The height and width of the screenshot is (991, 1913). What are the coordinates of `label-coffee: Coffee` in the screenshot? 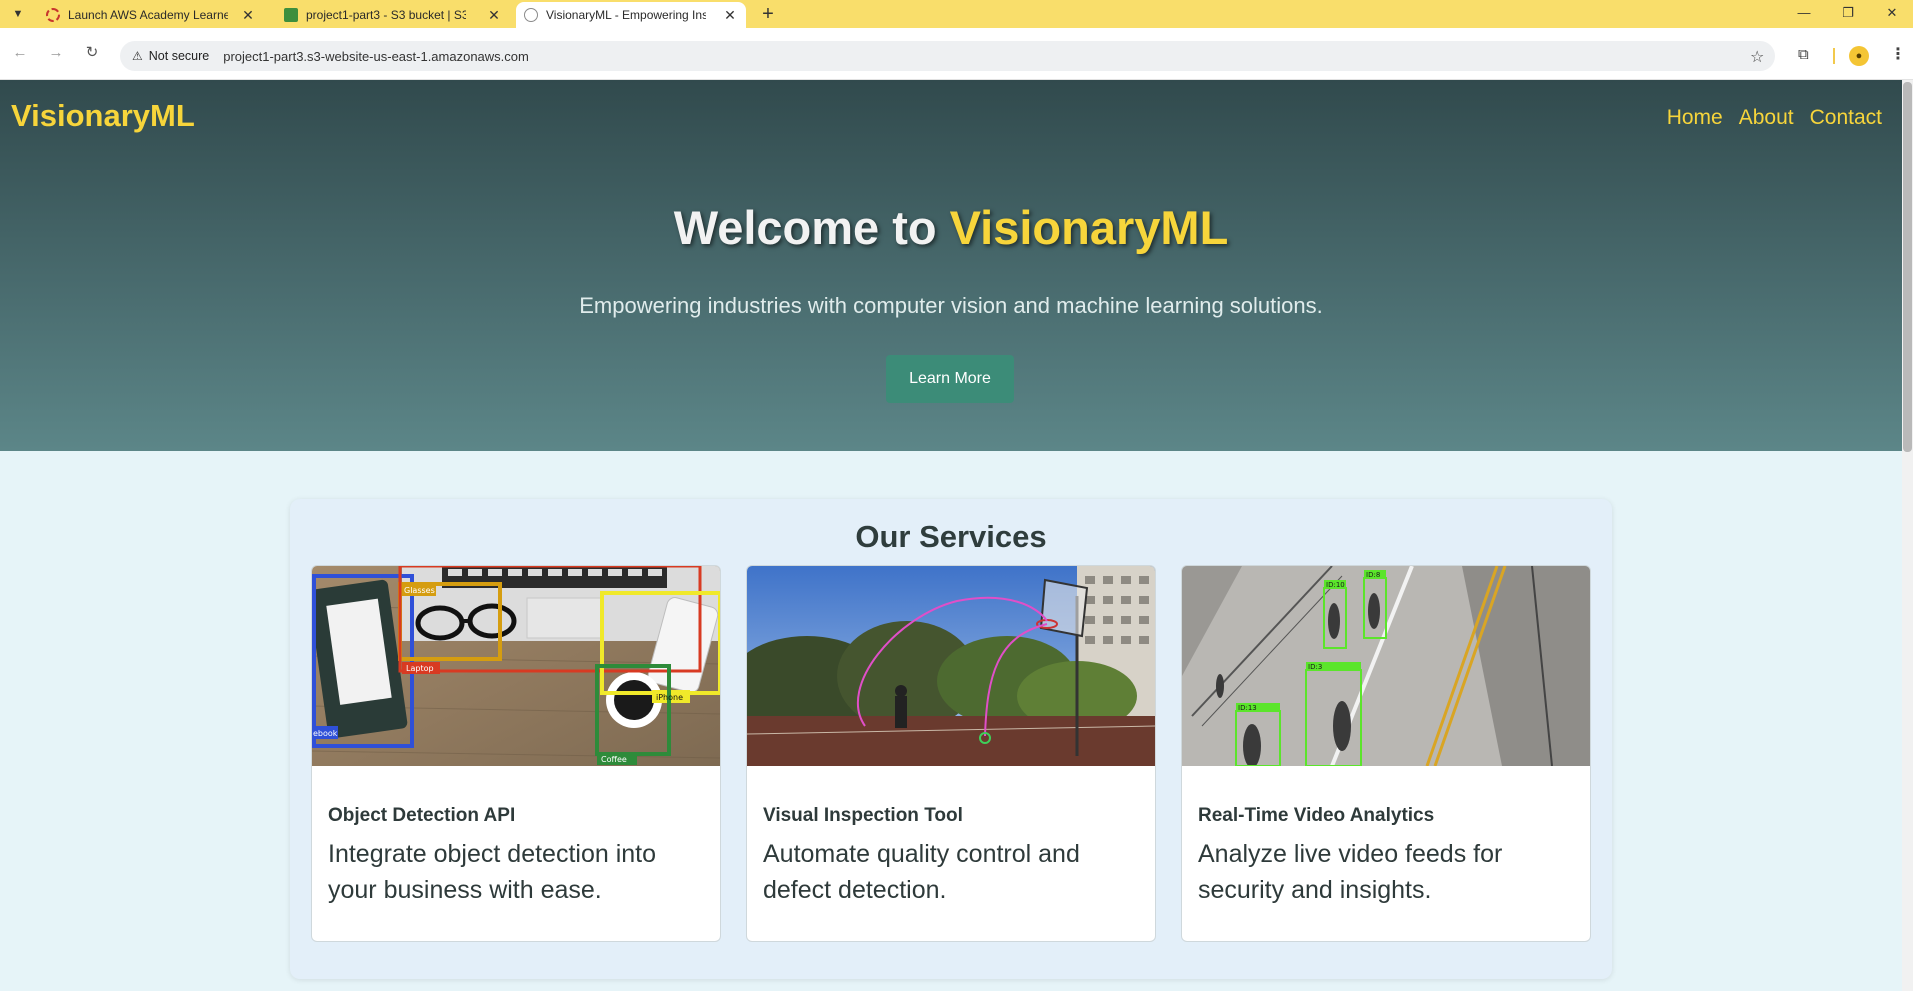 It's located at (614, 759).